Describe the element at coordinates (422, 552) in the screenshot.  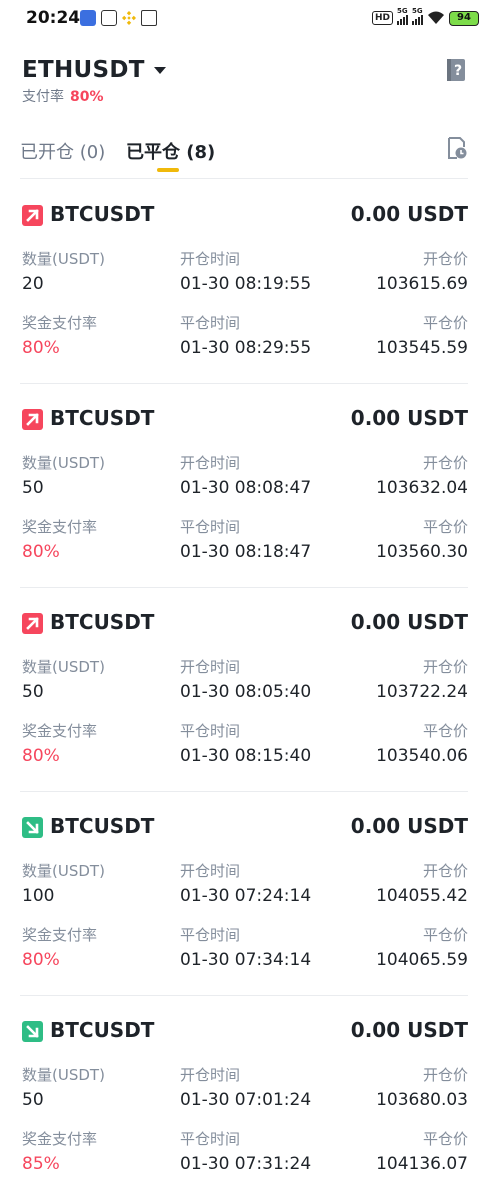
I see `order-close-price: 103560.30` at that location.